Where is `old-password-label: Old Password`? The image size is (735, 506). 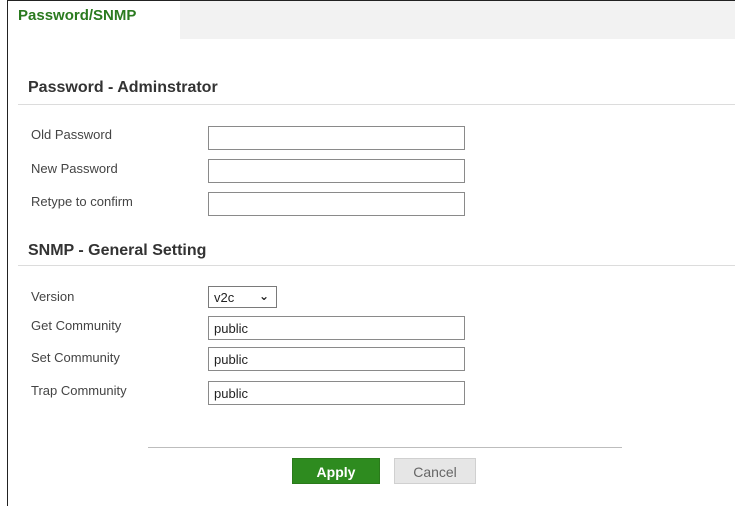 old-password-label: Old Password is located at coordinates (71, 134).